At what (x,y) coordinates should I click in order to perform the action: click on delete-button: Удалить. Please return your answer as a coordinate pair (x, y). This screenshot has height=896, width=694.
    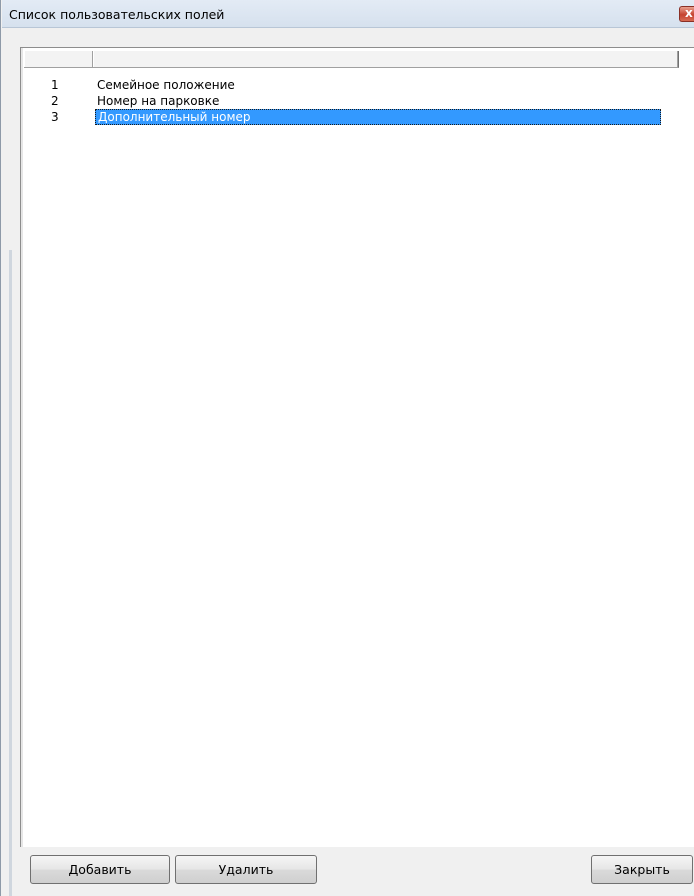
    Looking at the image, I should click on (246, 869).